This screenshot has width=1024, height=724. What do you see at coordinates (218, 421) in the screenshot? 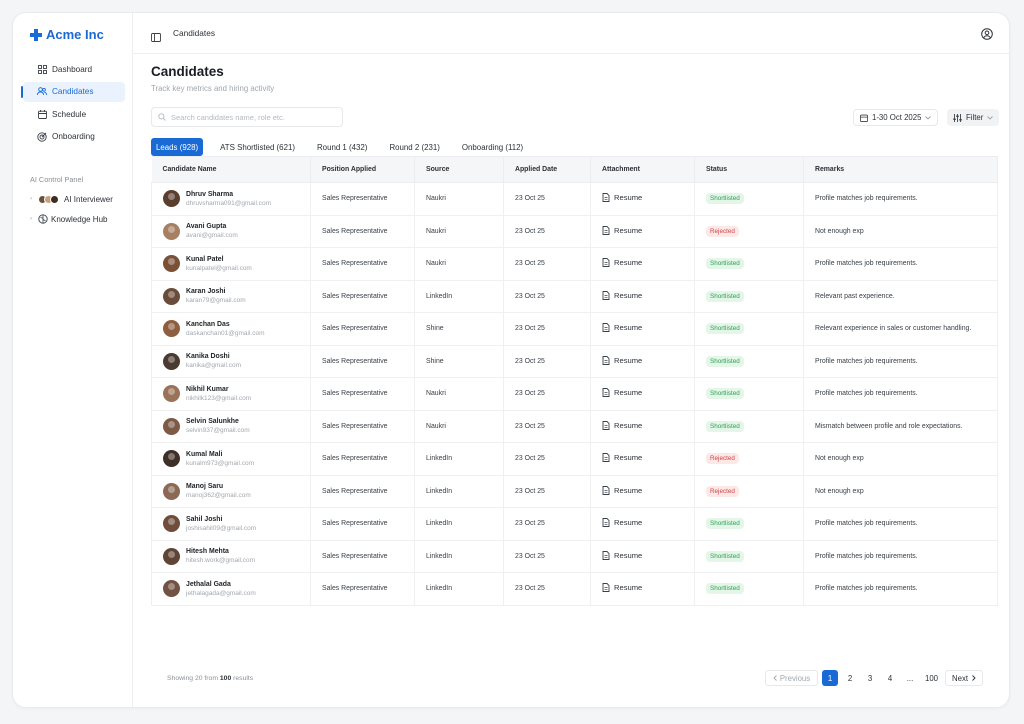
I see `candidate-name: Selvin Salunkhe` at bounding box center [218, 421].